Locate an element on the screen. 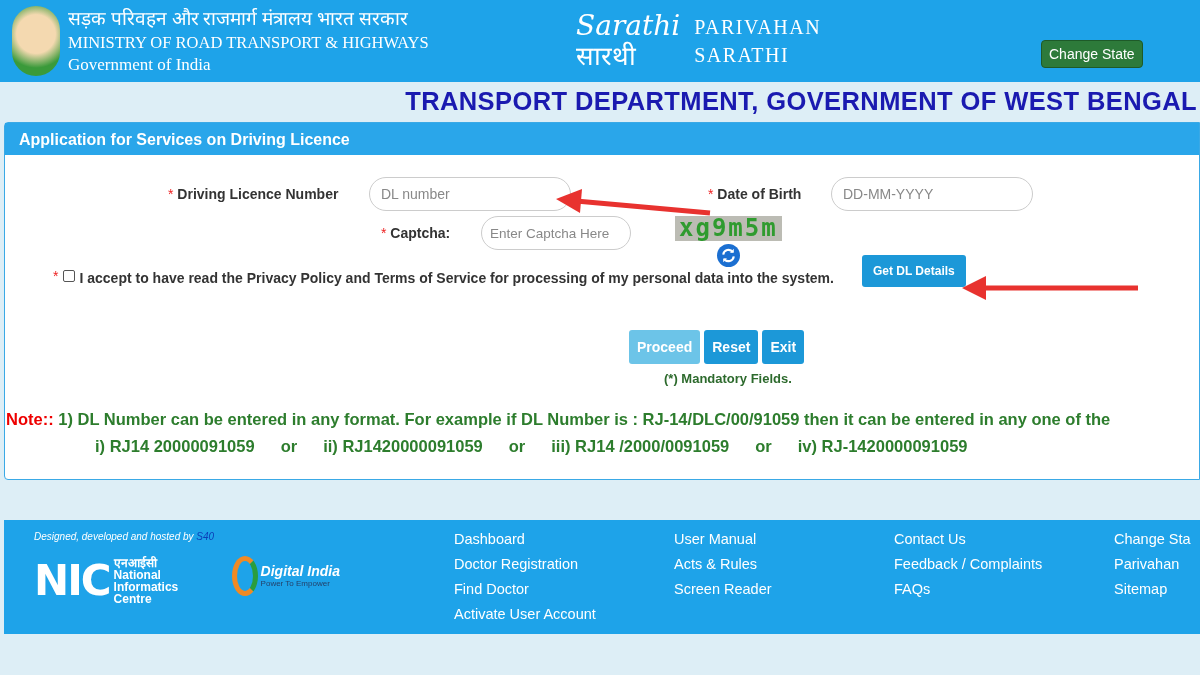 This screenshot has width=1200, height=675. digital-india-logo: Digital India Power To Empower is located at coordinates (285, 575).